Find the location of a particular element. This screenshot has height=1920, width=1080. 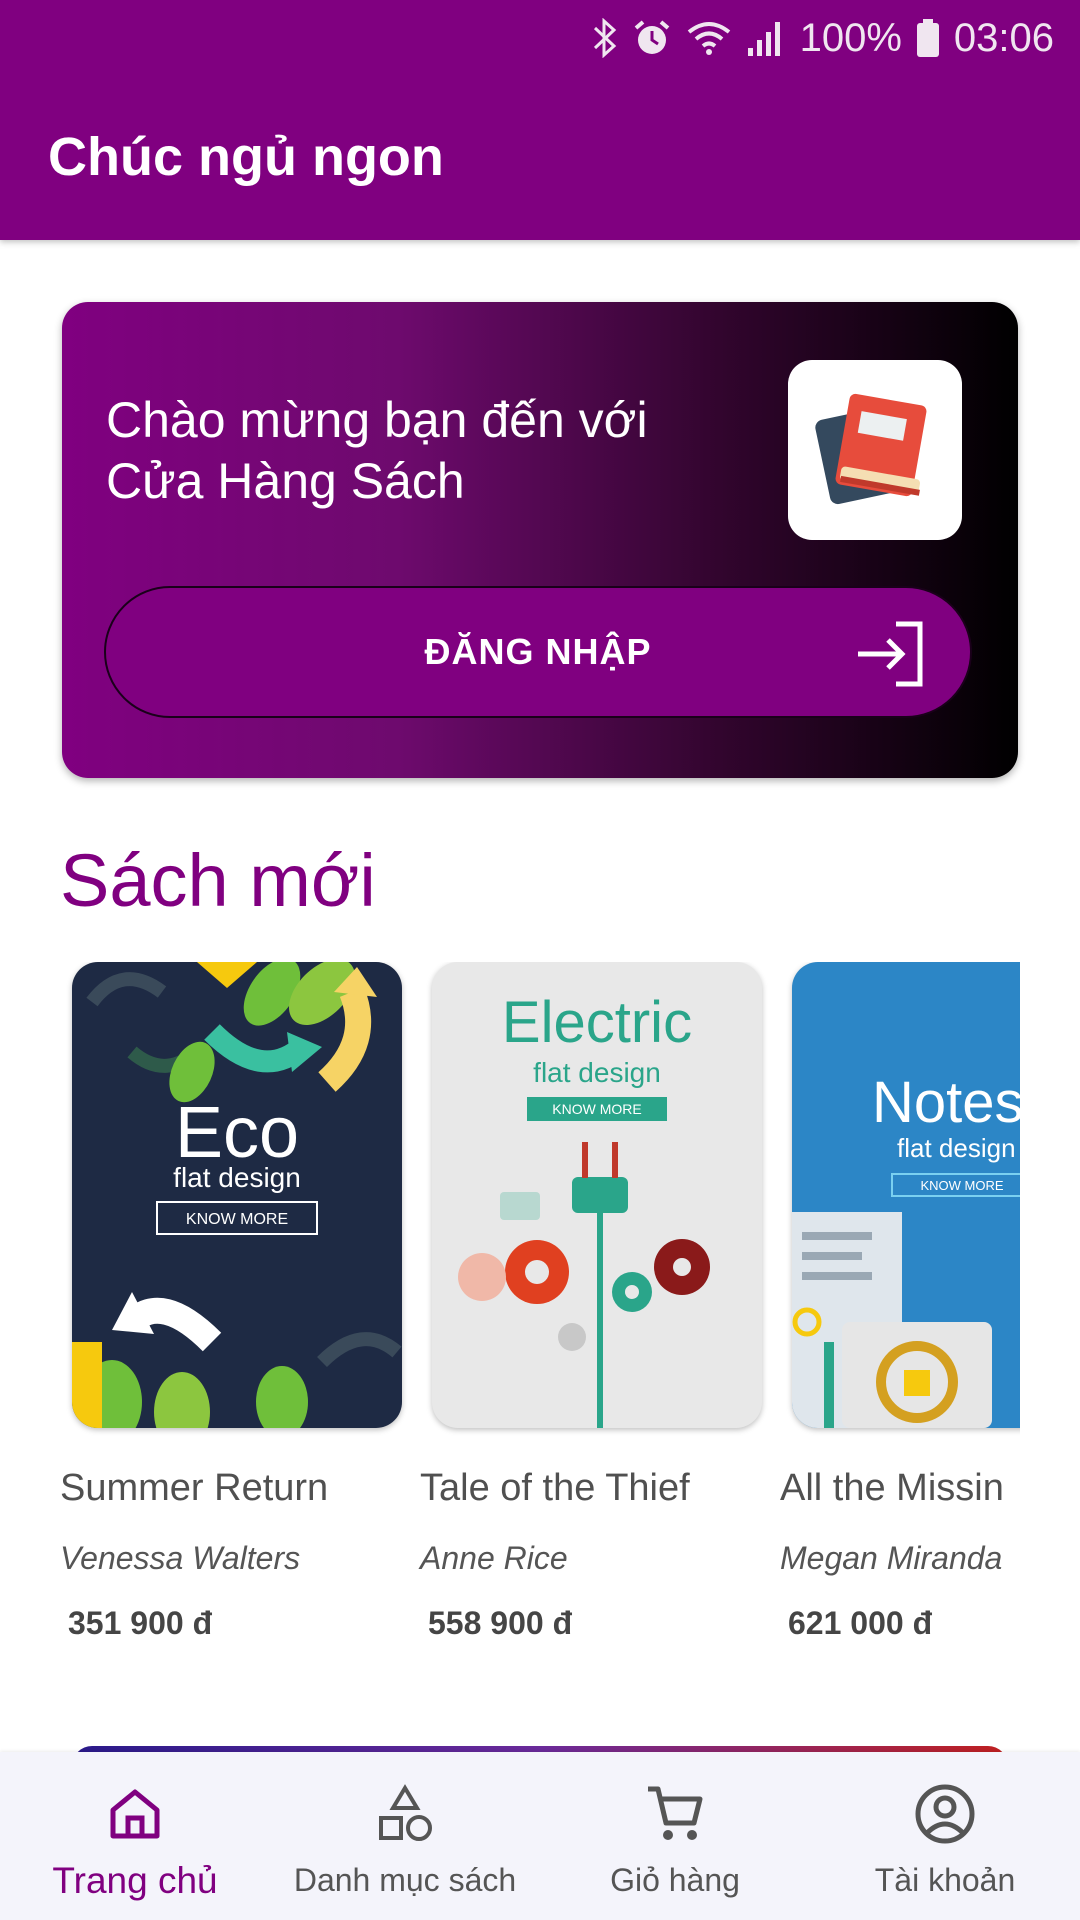

book-icon is located at coordinates (871, 449).